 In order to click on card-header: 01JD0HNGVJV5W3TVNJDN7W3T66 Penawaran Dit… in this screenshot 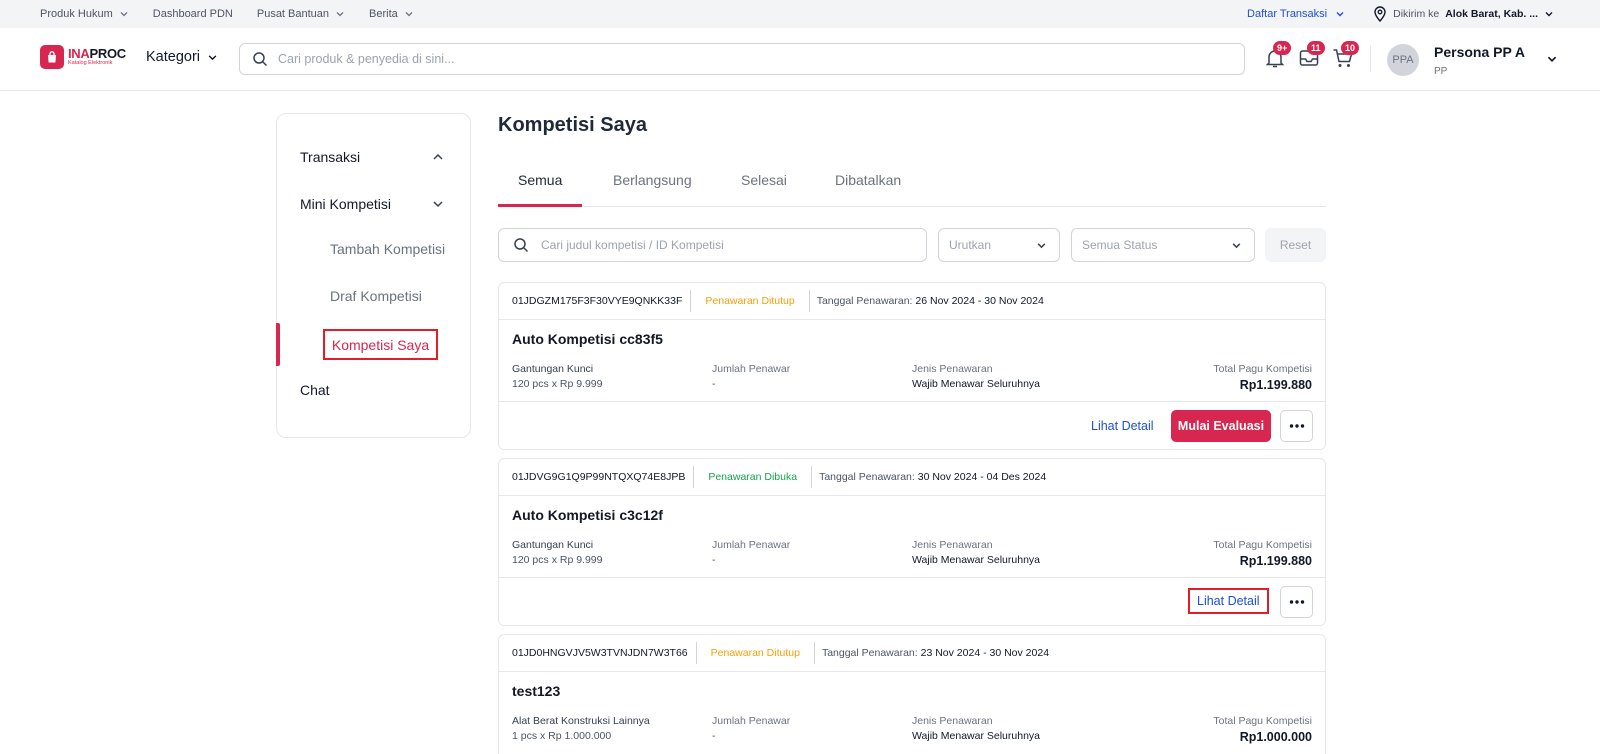, I will do `click(912, 653)`.